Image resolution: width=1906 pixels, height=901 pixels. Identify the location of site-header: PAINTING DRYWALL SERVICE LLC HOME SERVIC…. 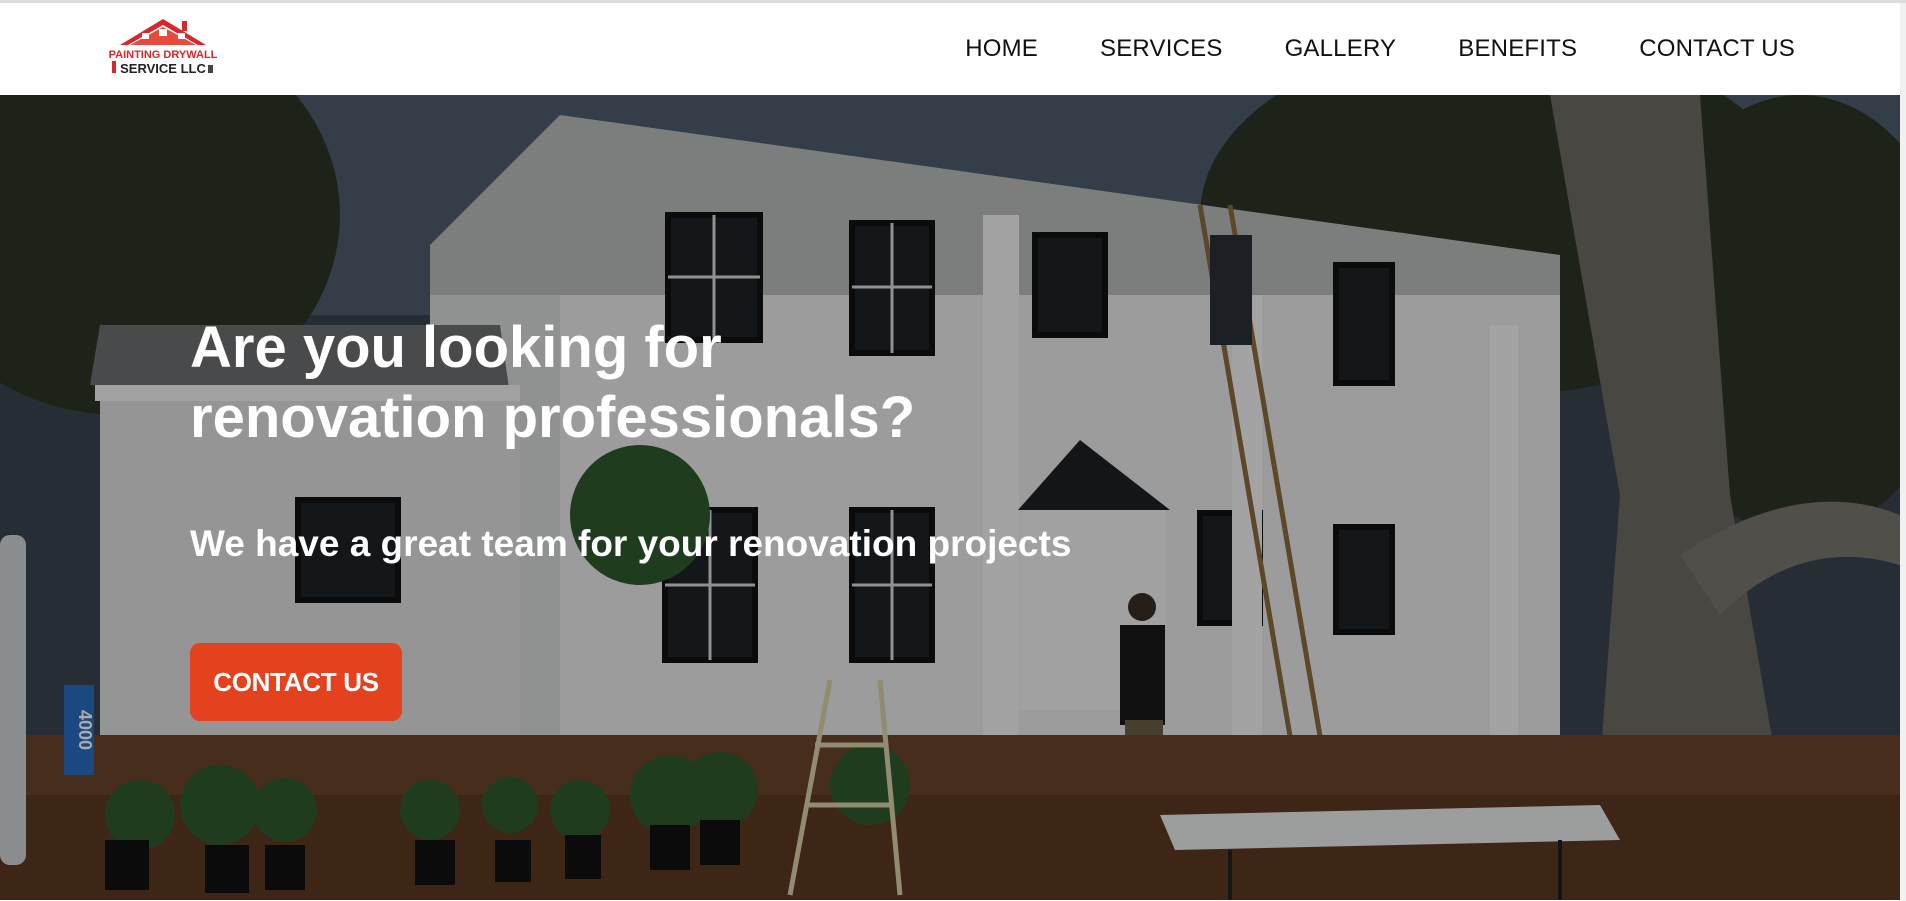
(953, 49).